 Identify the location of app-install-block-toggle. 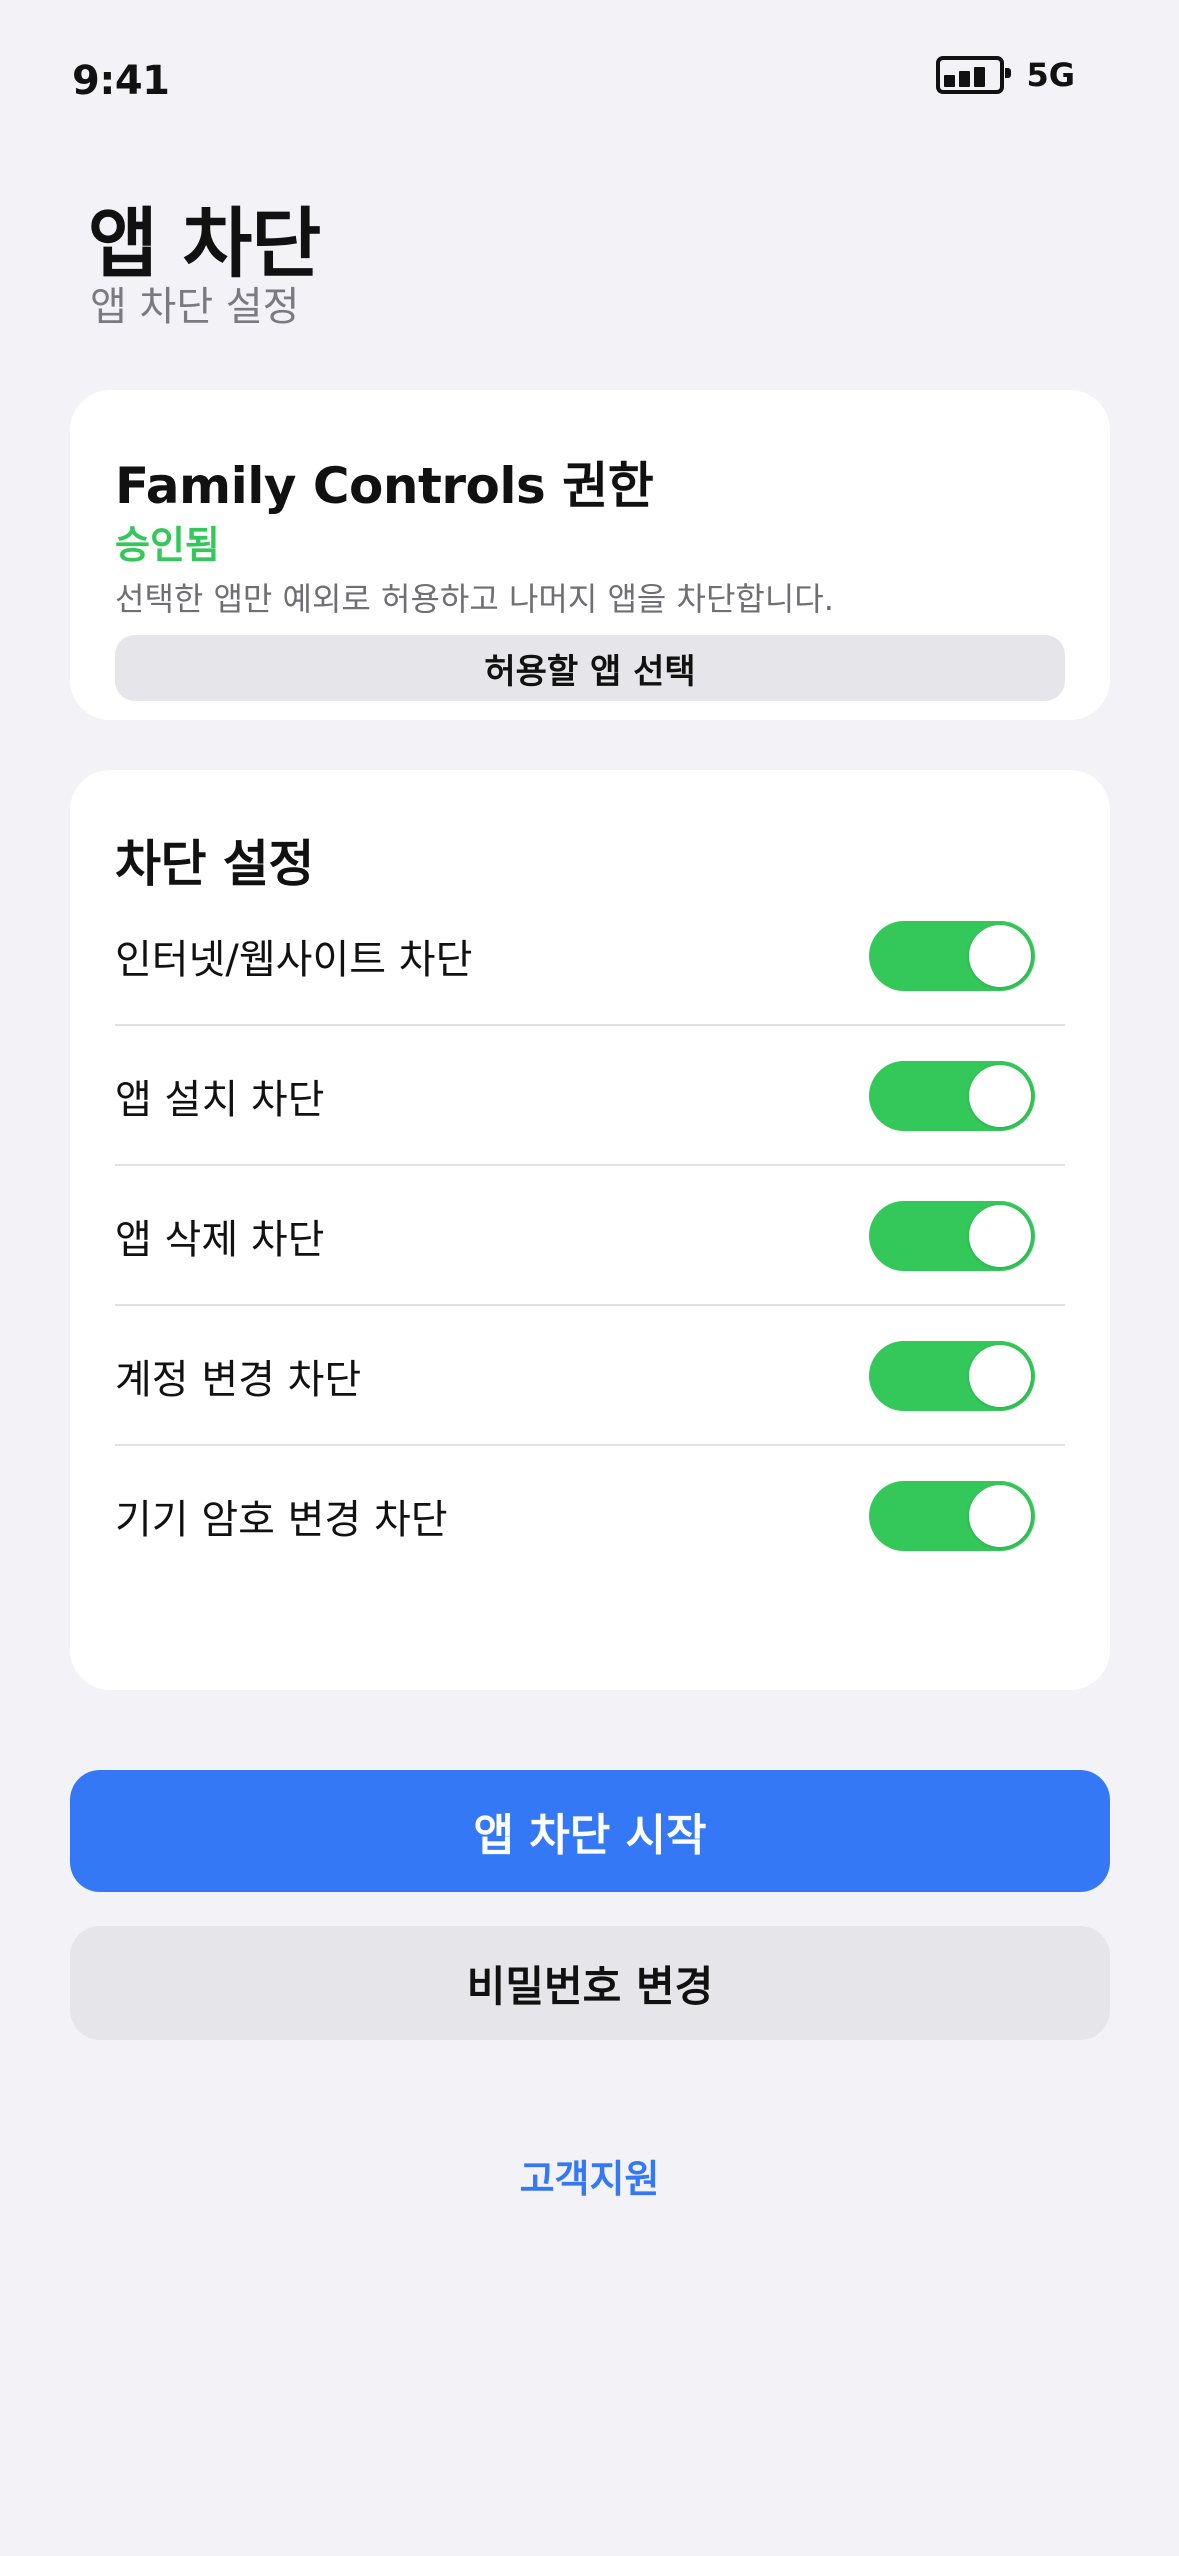
(952, 1096).